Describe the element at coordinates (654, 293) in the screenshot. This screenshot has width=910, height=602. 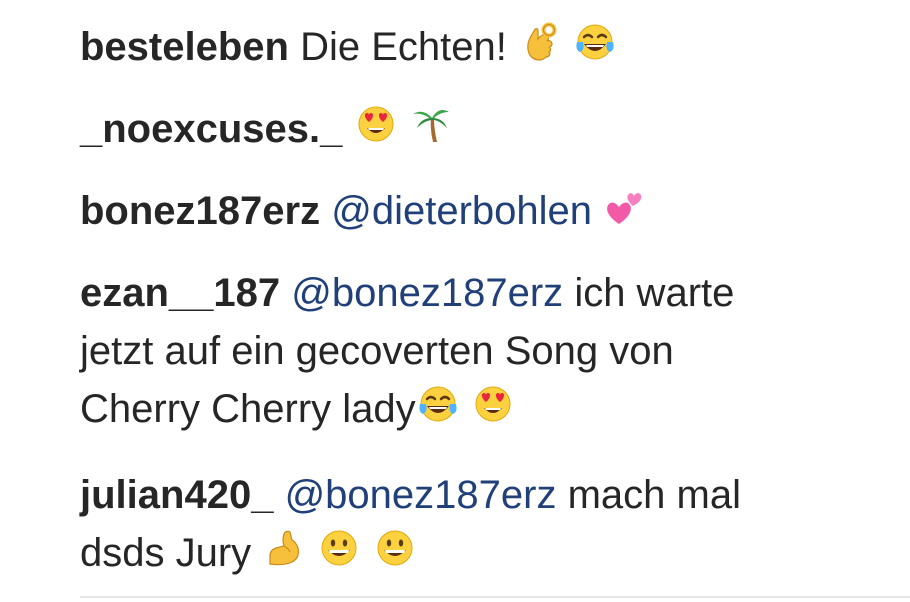
I see `comment-text: ich warte` at that location.